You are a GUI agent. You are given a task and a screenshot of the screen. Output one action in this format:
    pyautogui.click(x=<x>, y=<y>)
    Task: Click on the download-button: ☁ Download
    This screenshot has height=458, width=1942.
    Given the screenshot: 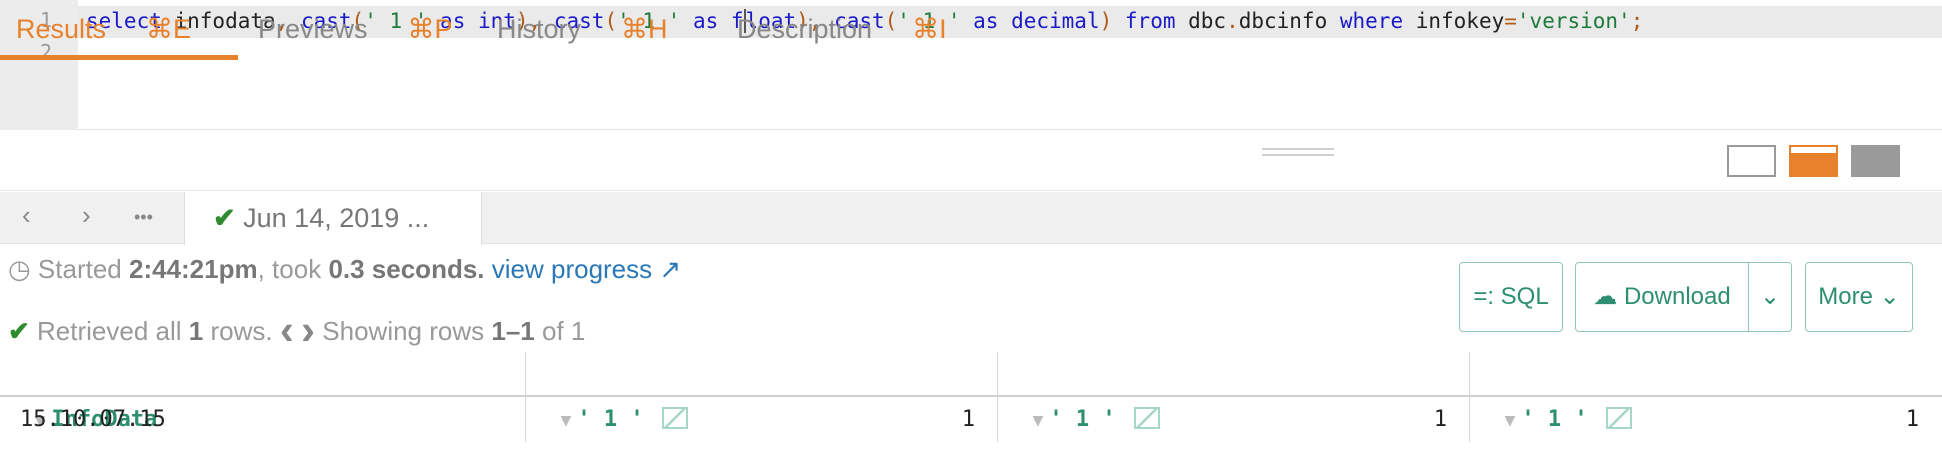 What is the action you would take?
    pyautogui.click(x=1662, y=297)
    